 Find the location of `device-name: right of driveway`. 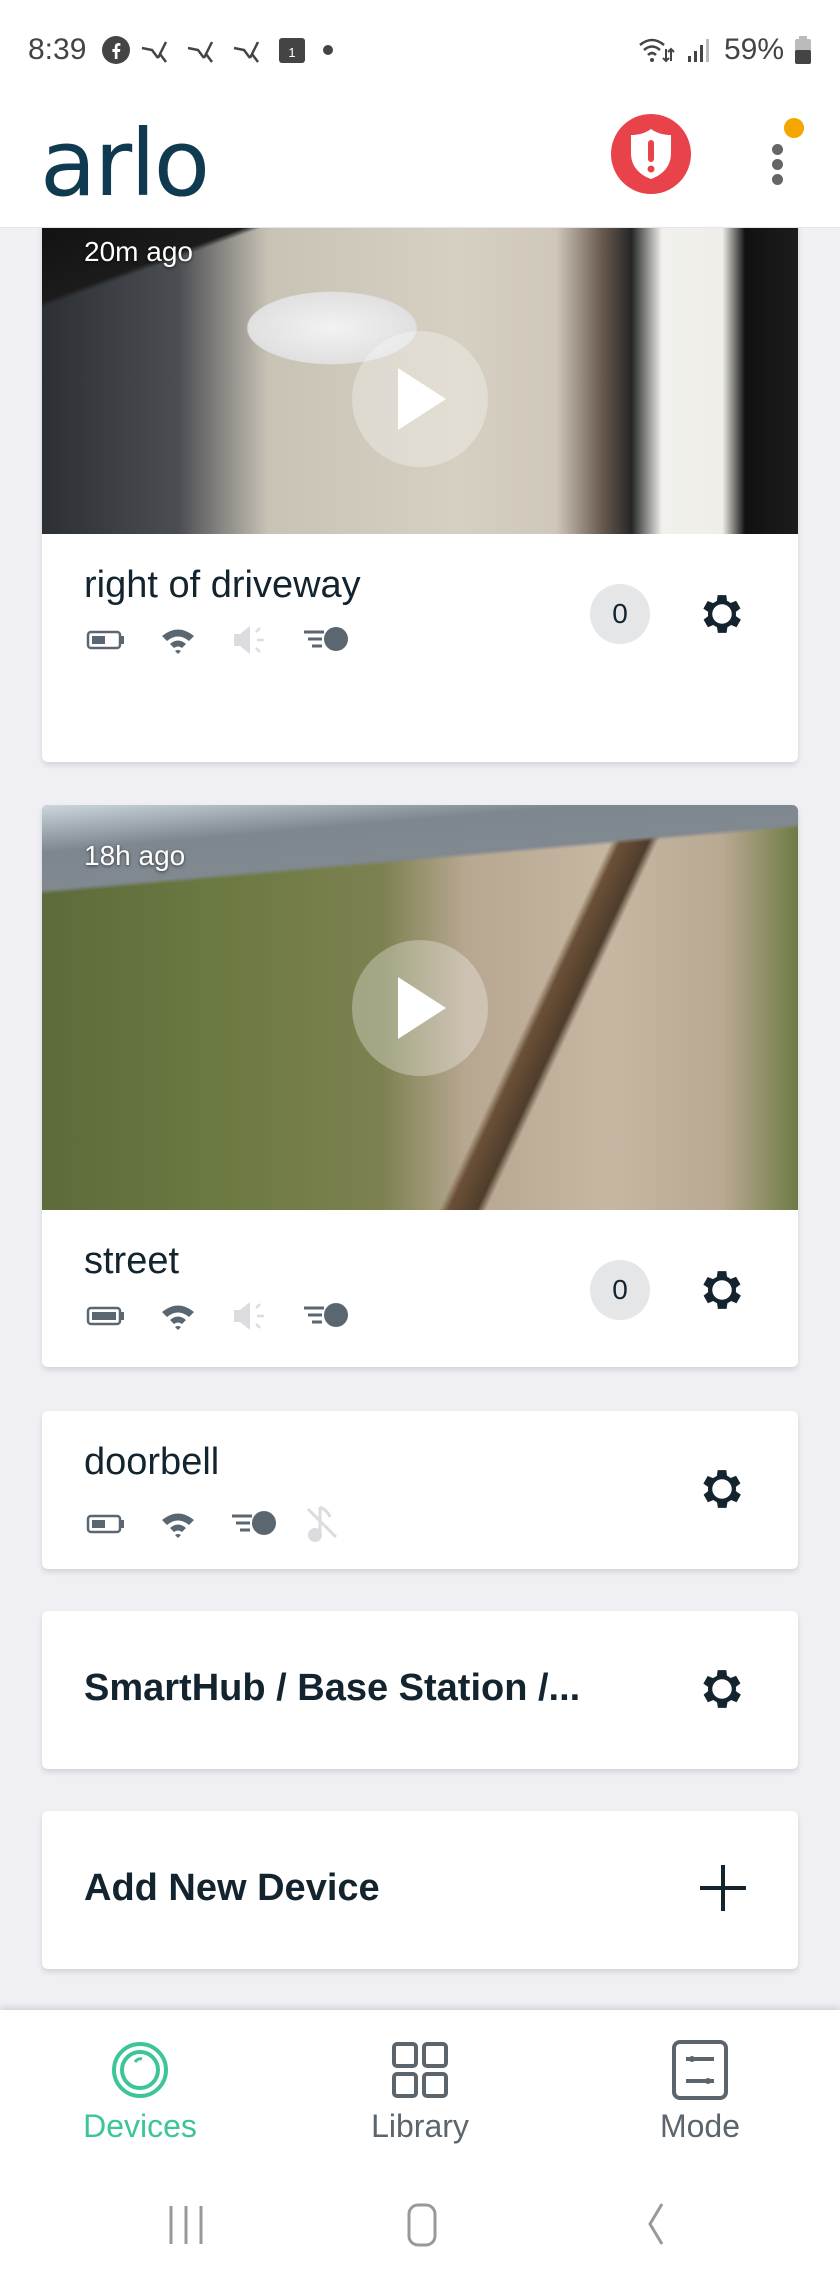

device-name: right of driveway is located at coordinates (222, 585).